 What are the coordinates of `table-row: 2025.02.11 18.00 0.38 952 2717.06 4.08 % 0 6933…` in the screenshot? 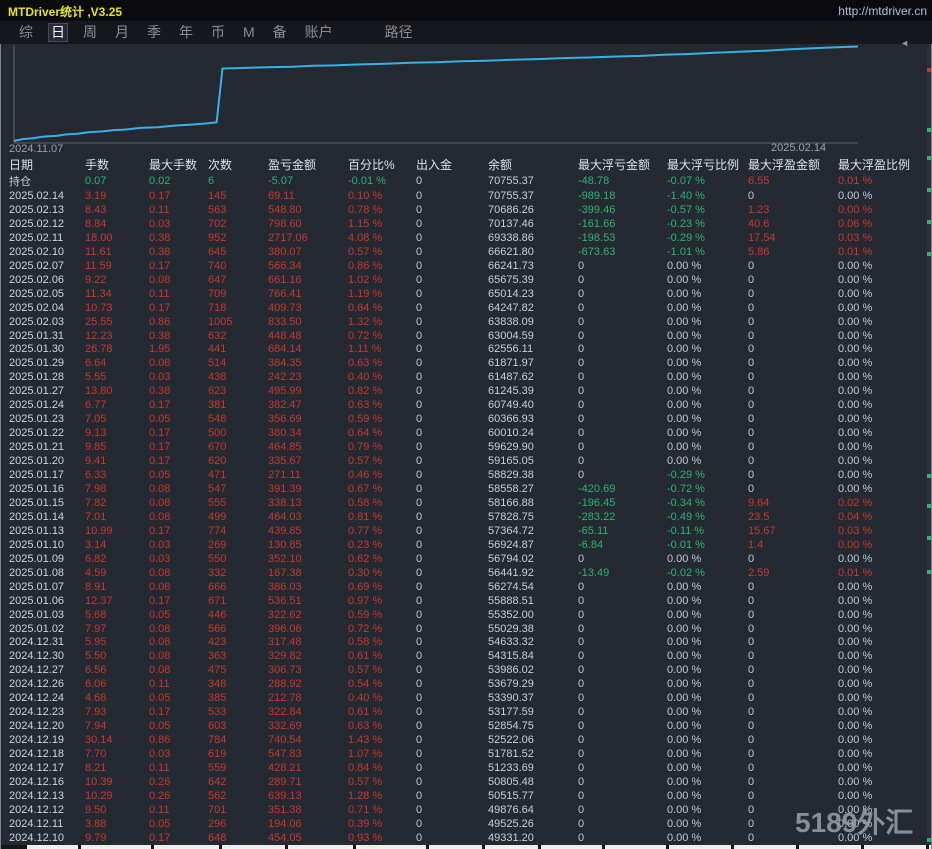 It's located at (464, 238).